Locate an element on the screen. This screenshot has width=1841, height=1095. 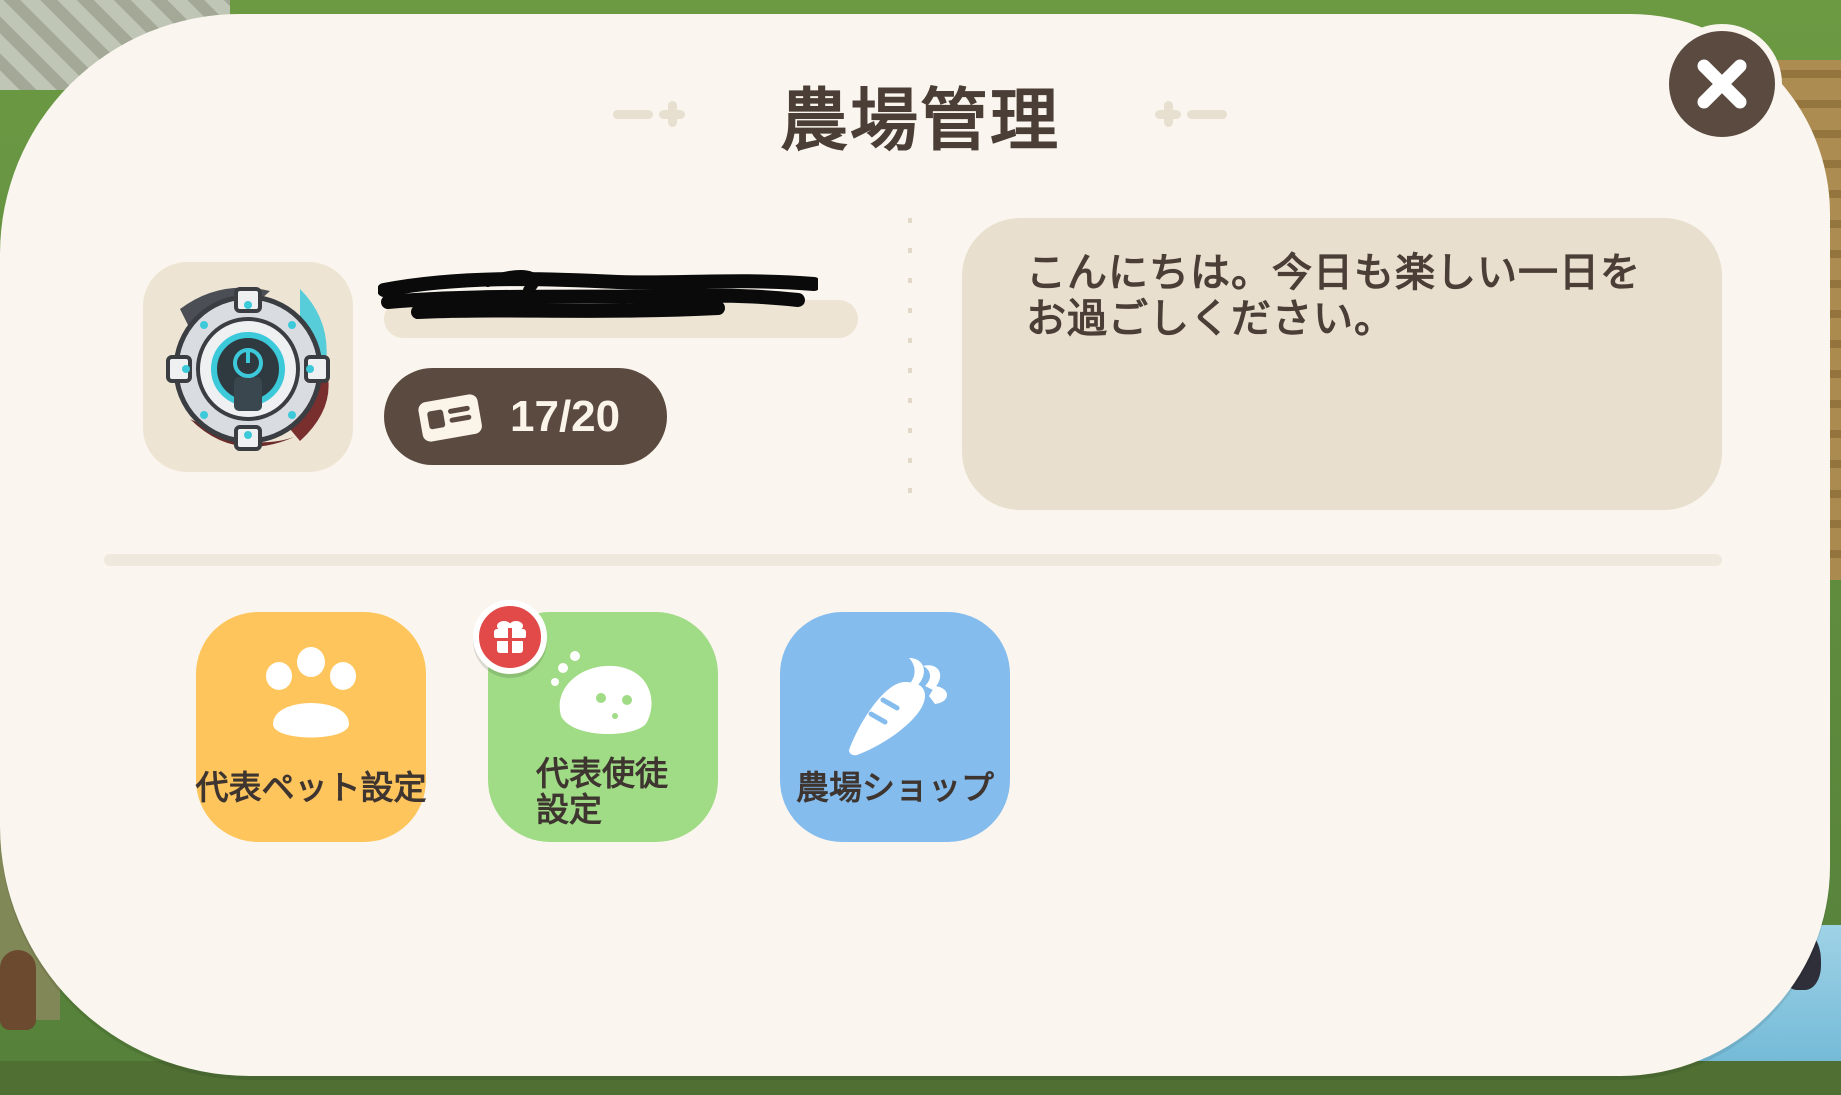
farm-shop-button: 農場ショップ is located at coordinates (895, 727).